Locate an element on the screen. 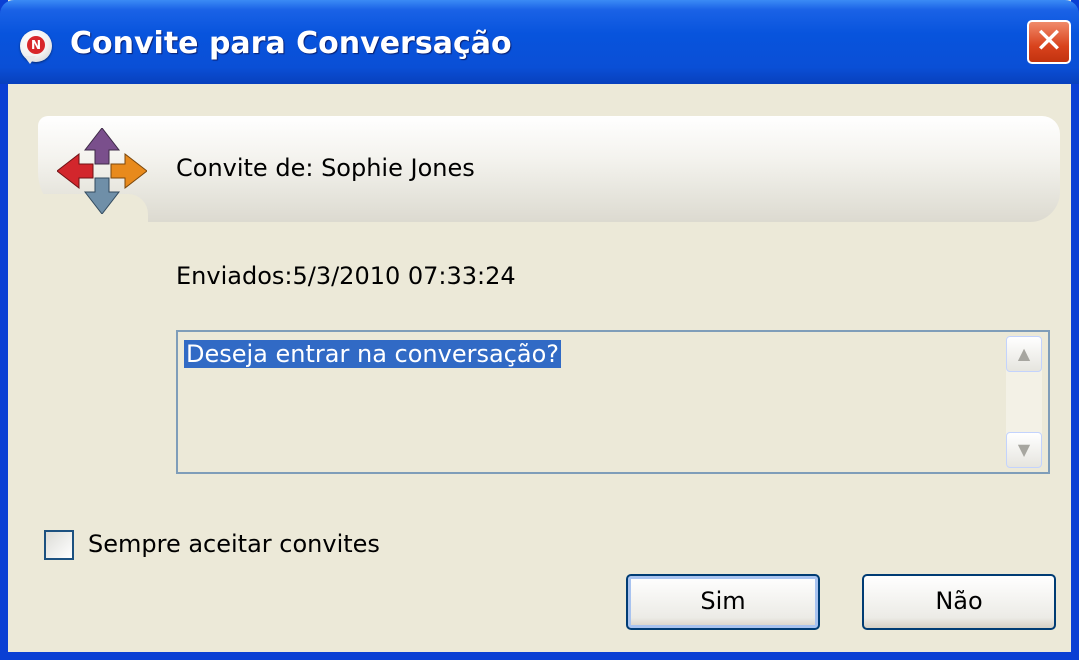 The width and height of the screenshot is (1079, 660). no-button: Não is located at coordinates (959, 602).